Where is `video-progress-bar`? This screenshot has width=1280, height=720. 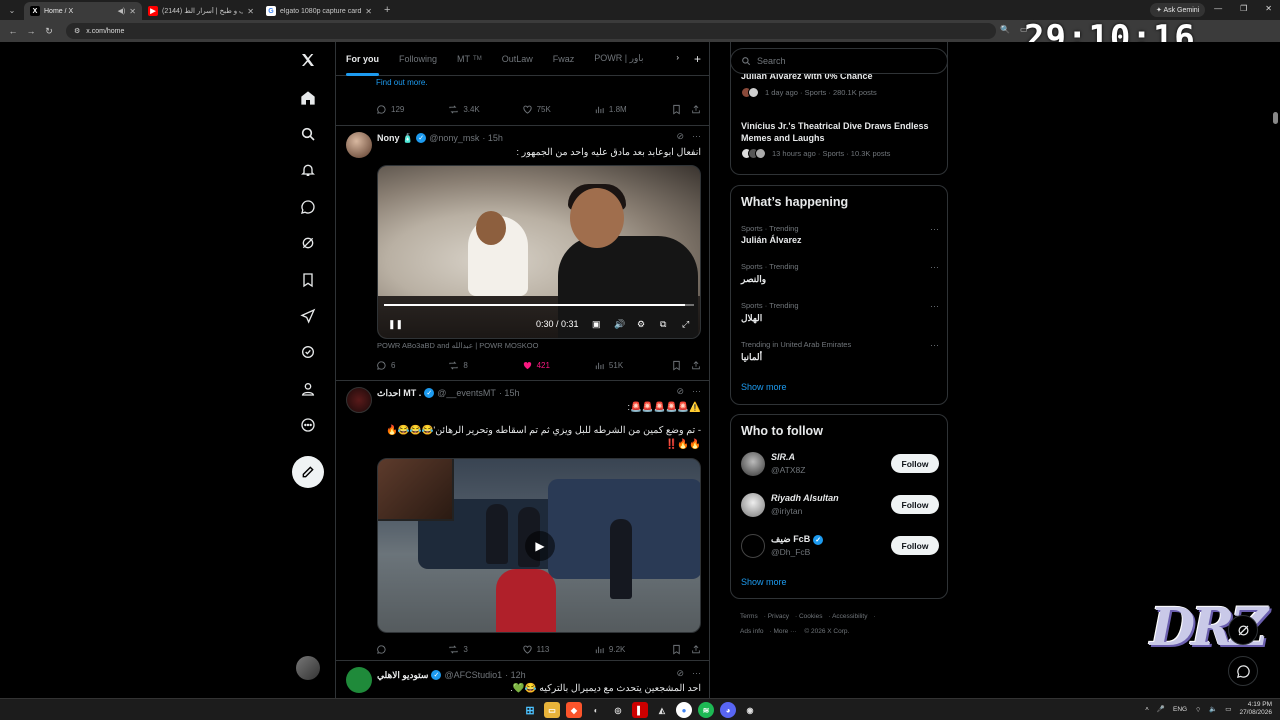
video-progress-bar is located at coordinates (539, 305).